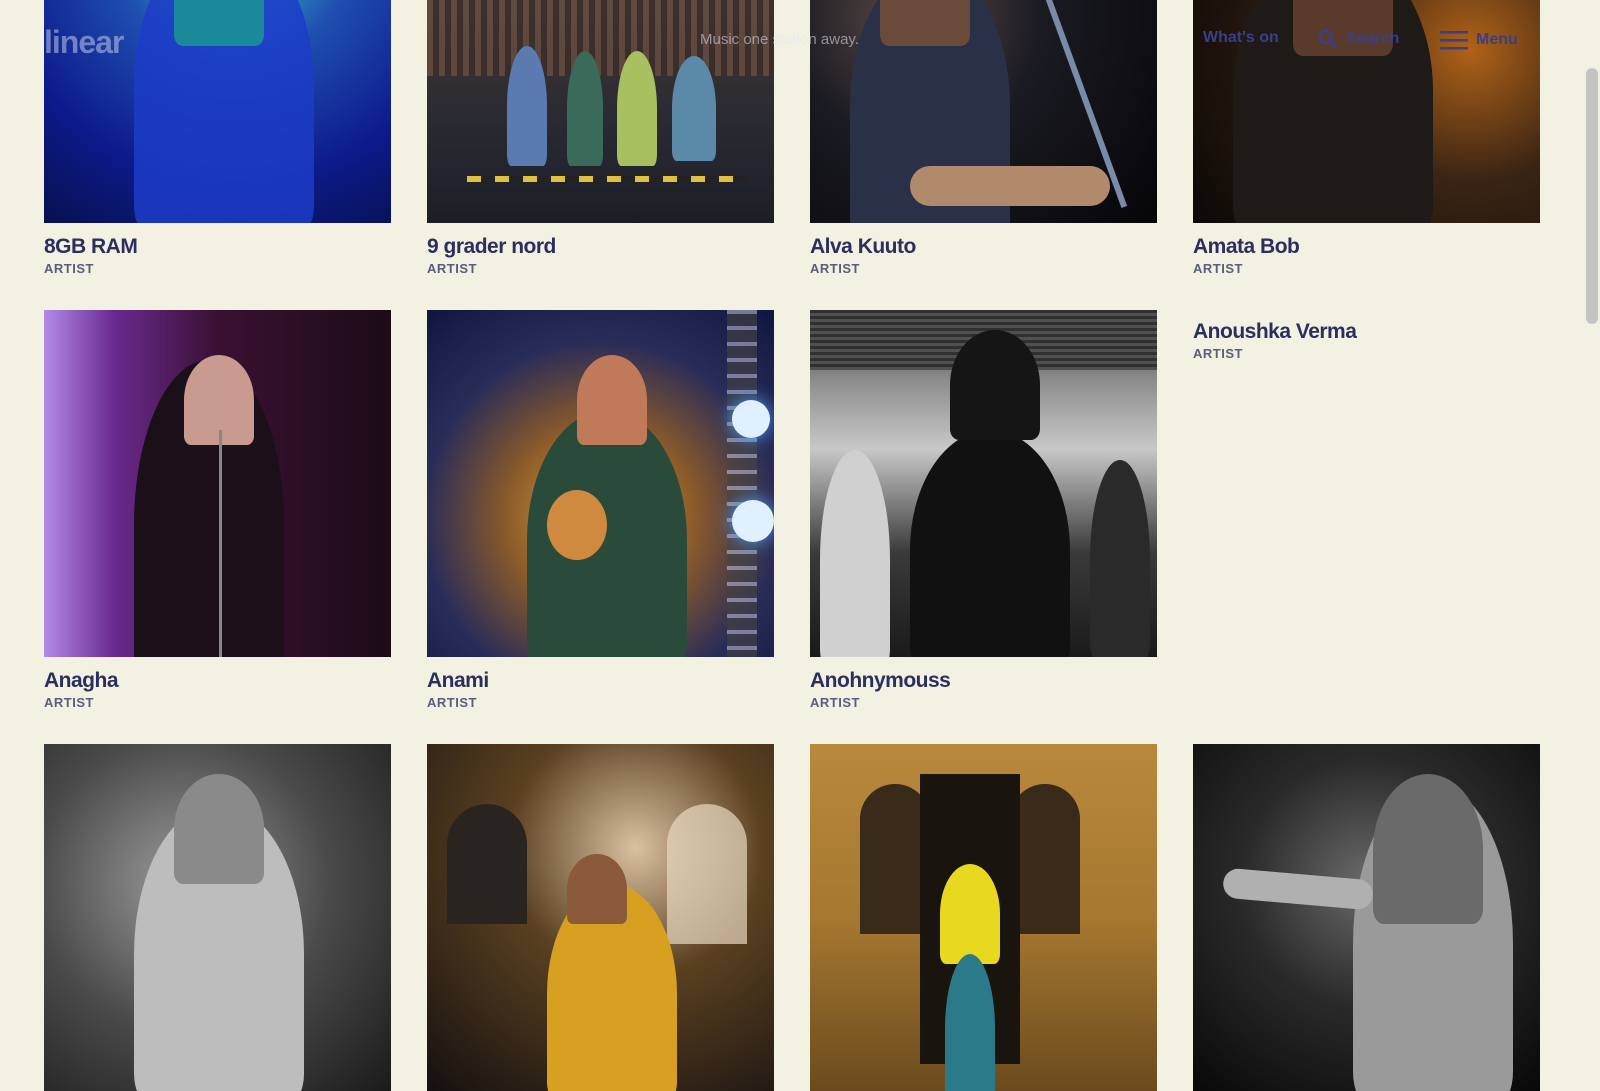 The height and width of the screenshot is (1091, 1600). I want to click on artist-card: Anami ARTIST, so click(600, 510).